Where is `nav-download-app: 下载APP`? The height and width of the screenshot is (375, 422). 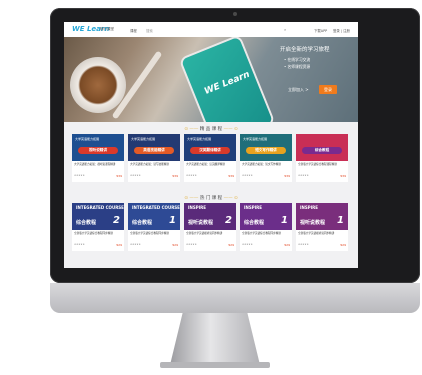 nav-download-app: 下载APP is located at coordinates (320, 30).